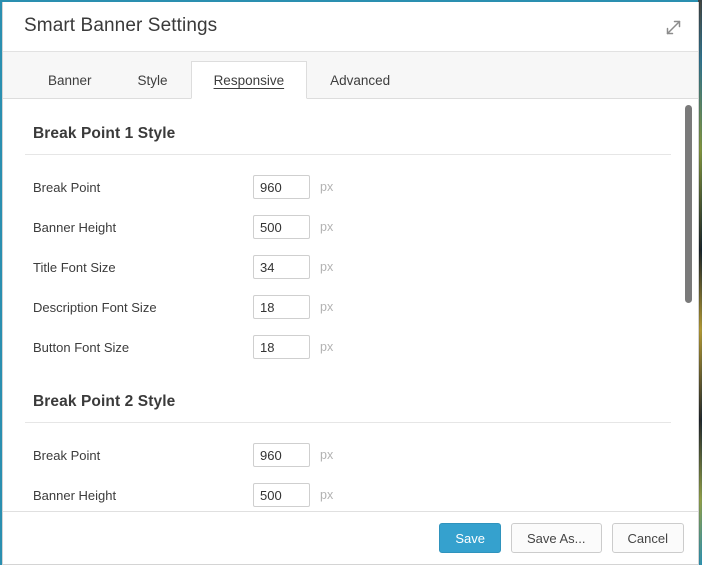 This screenshot has width=702, height=565. Describe the element at coordinates (336, 227) in the screenshot. I see `field-row-banner-height-1: Banner Height px` at that location.